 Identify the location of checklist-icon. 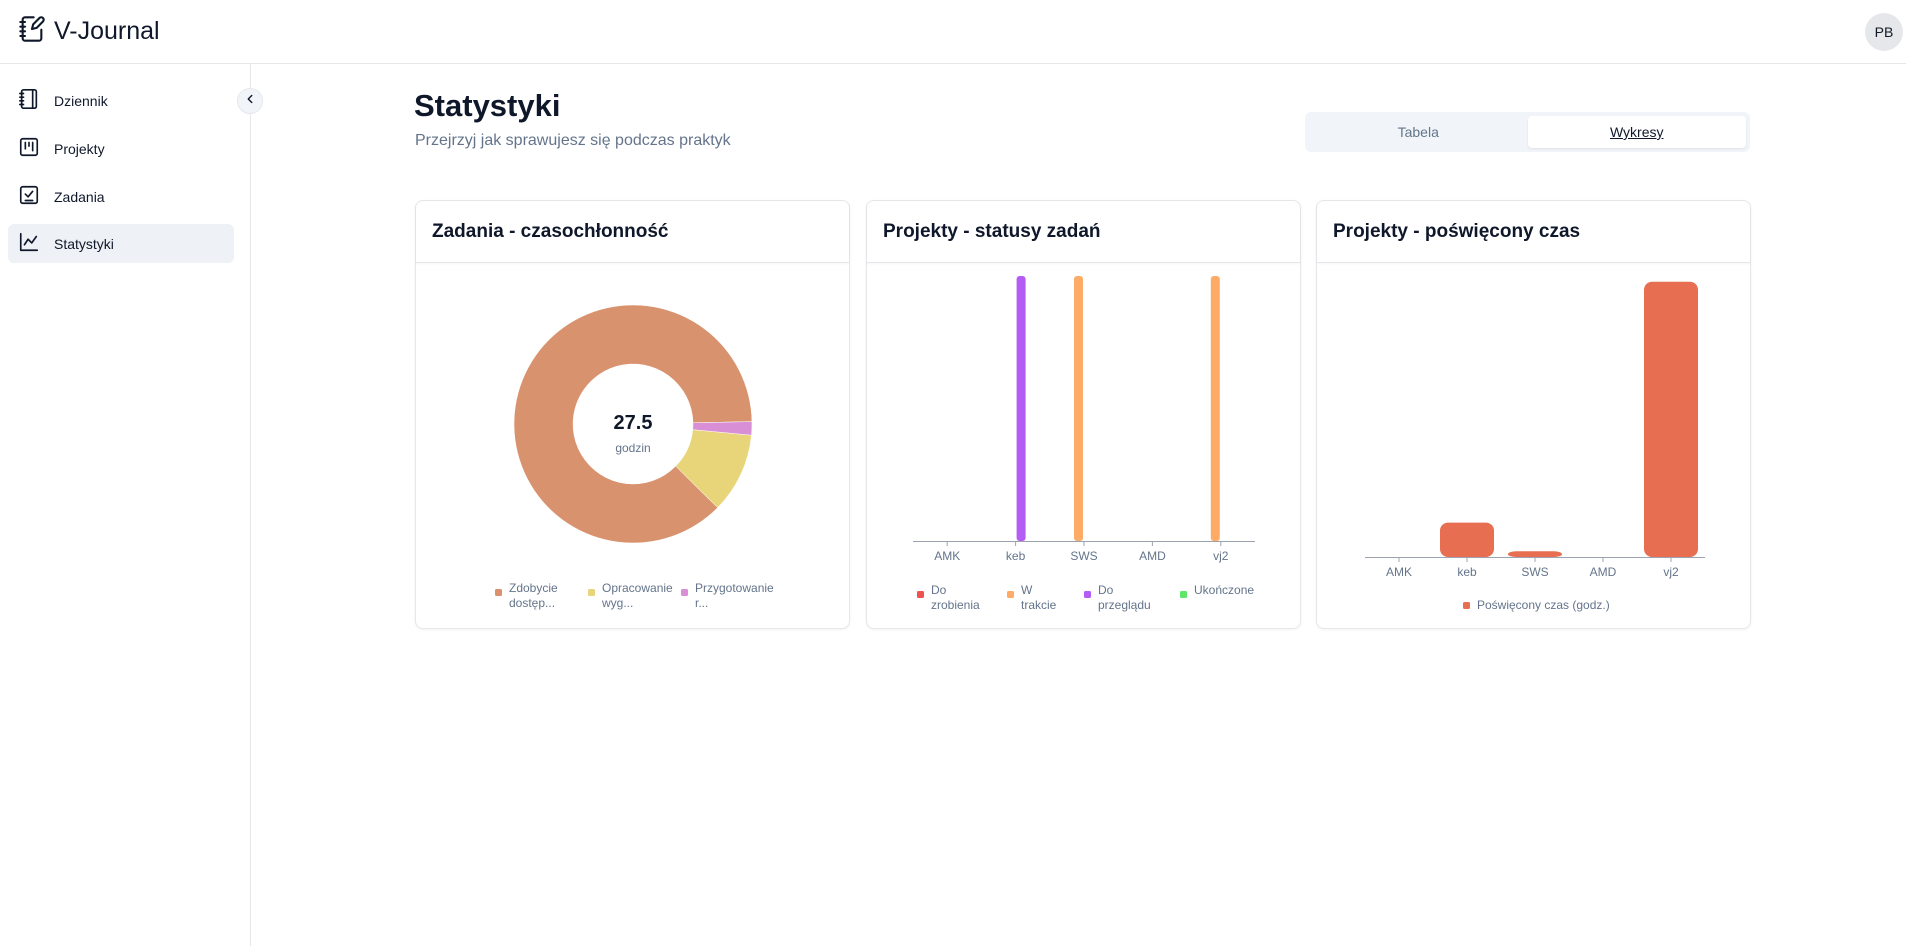
(36, 196).